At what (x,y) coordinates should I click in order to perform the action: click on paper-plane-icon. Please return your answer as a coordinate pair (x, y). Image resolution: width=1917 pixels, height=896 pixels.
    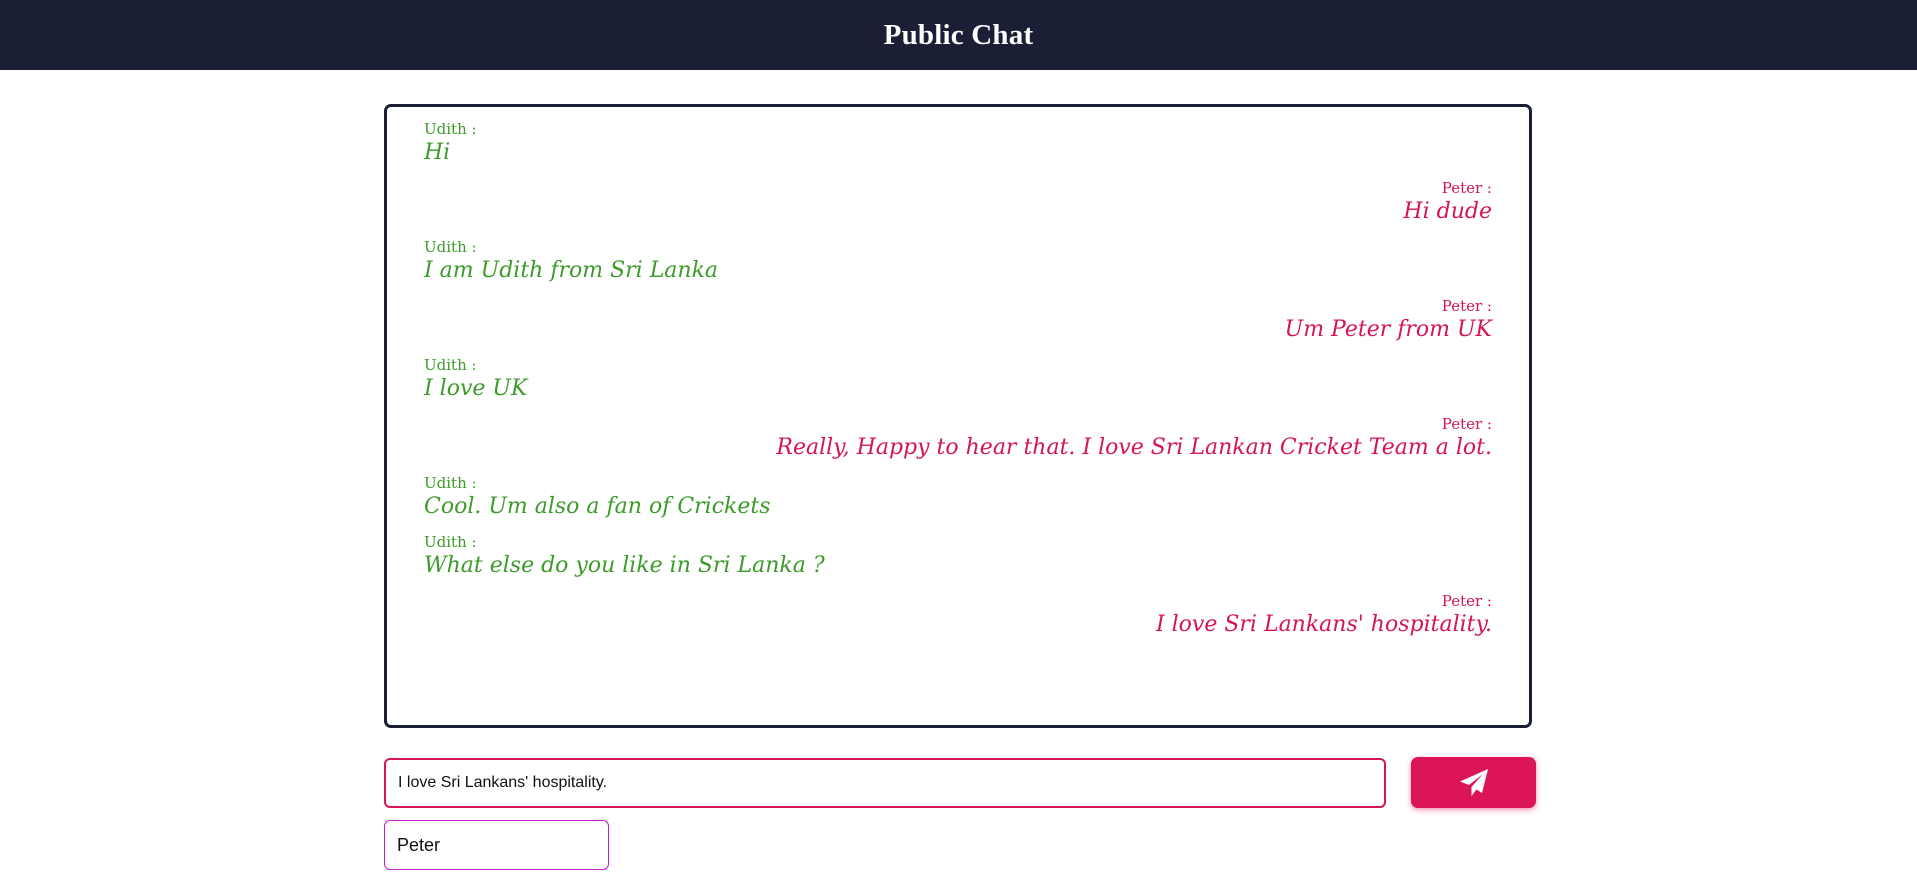
    Looking at the image, I should click on (1473, 782).